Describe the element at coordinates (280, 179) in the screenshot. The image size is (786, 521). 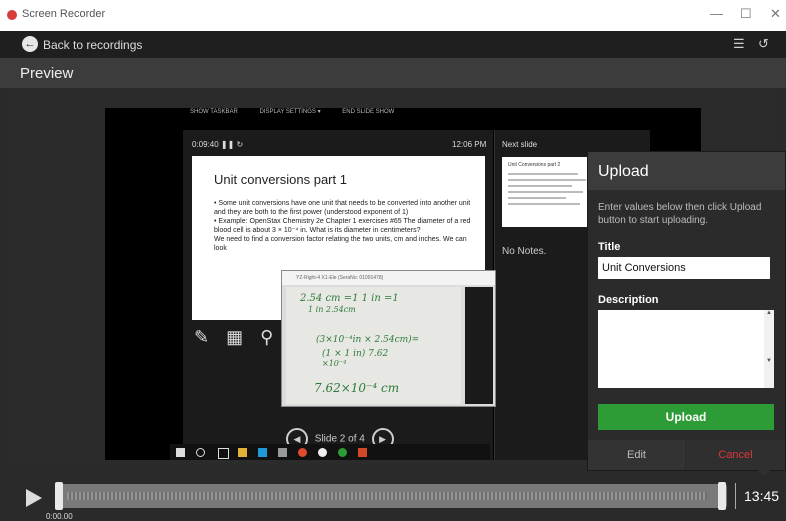
I see `slide-title: Unit conversions part 1` at that location.